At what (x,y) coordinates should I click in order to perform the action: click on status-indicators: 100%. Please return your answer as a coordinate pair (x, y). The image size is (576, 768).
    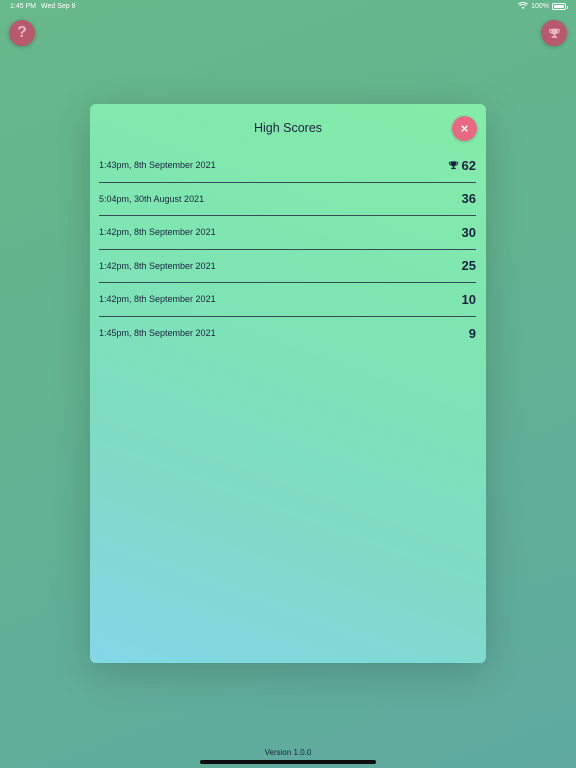
    Looking at the image, I should click on (543, 6).